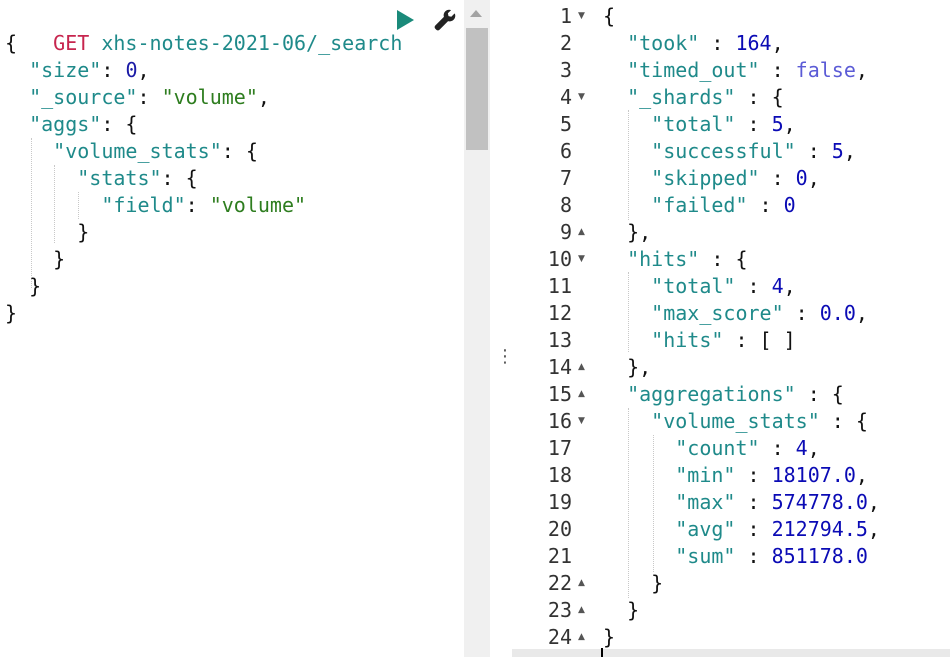 The width and height of the screenshot is (950, 657). I want to click on code-token: "timed_out", so click(693, 70).